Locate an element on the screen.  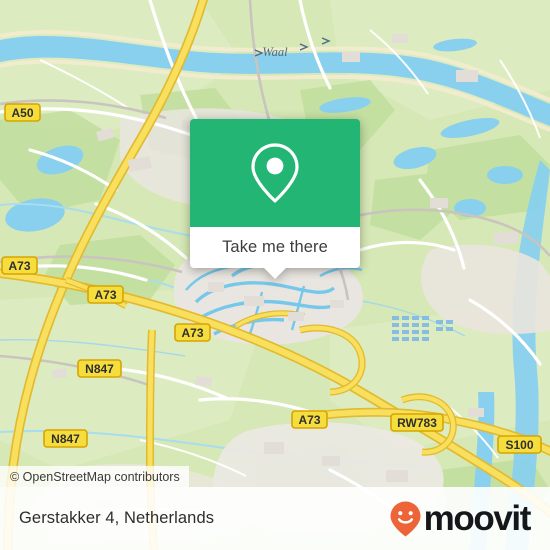
road-shield-a73-mid: A73 is located at coordinates (105, 294).